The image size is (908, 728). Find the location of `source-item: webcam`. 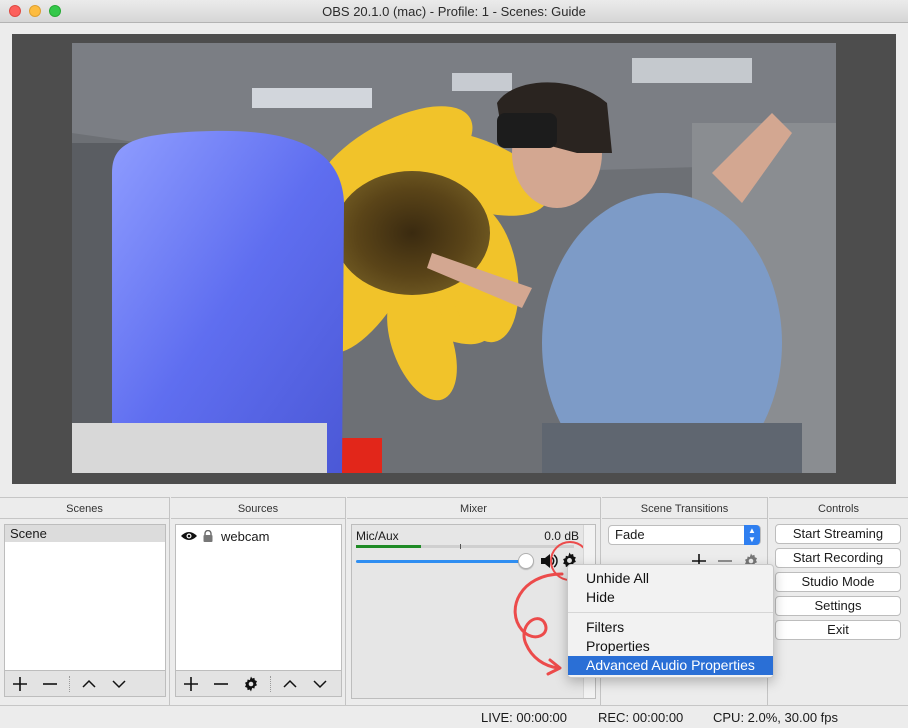

source-item: webcam is located at coordinates (258, 536).